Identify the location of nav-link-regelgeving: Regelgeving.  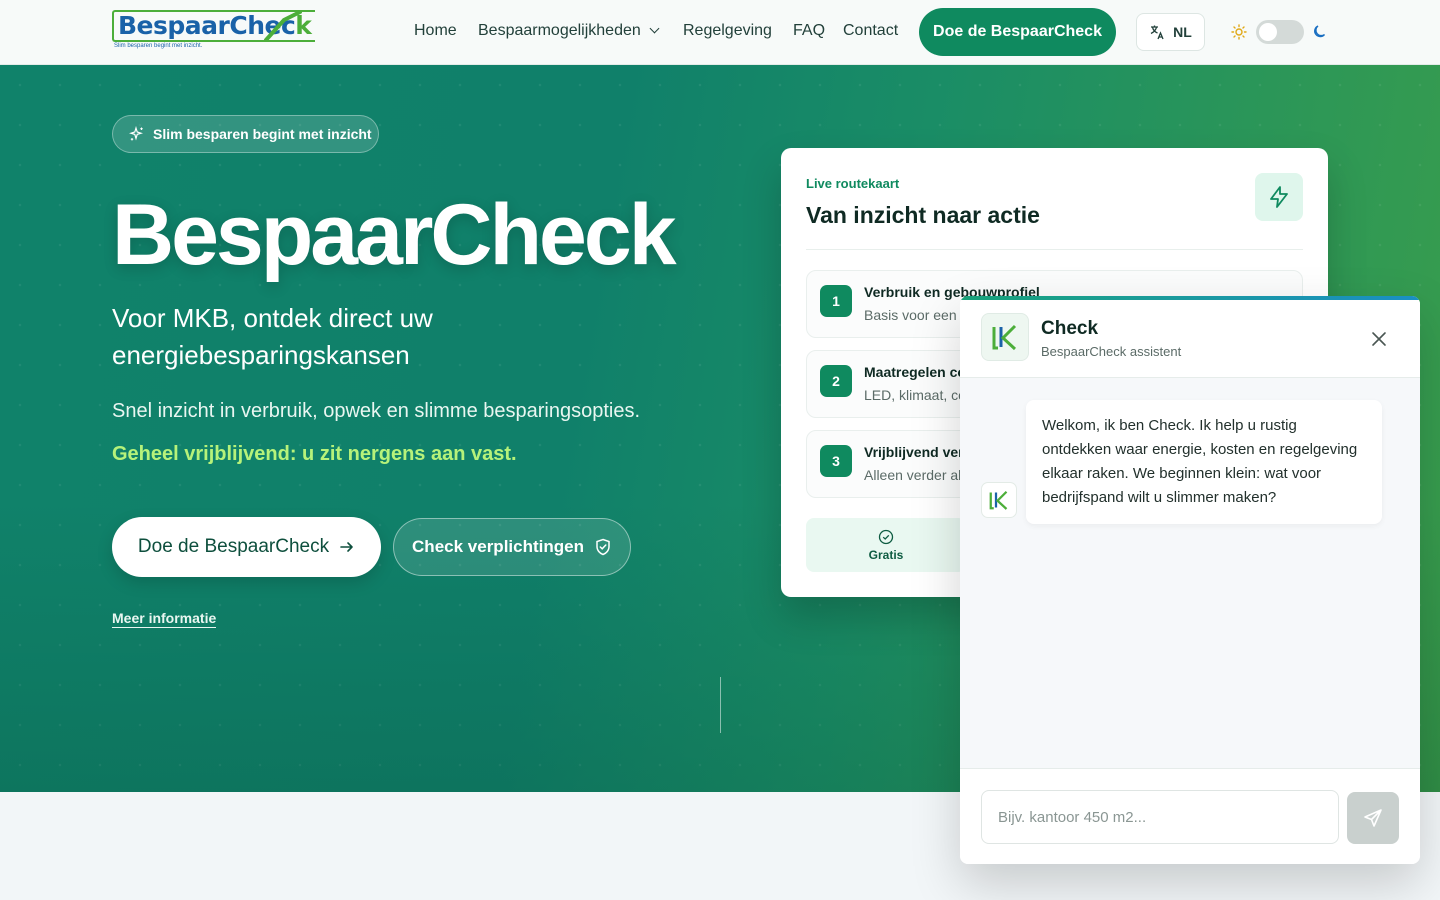
(727, 31).